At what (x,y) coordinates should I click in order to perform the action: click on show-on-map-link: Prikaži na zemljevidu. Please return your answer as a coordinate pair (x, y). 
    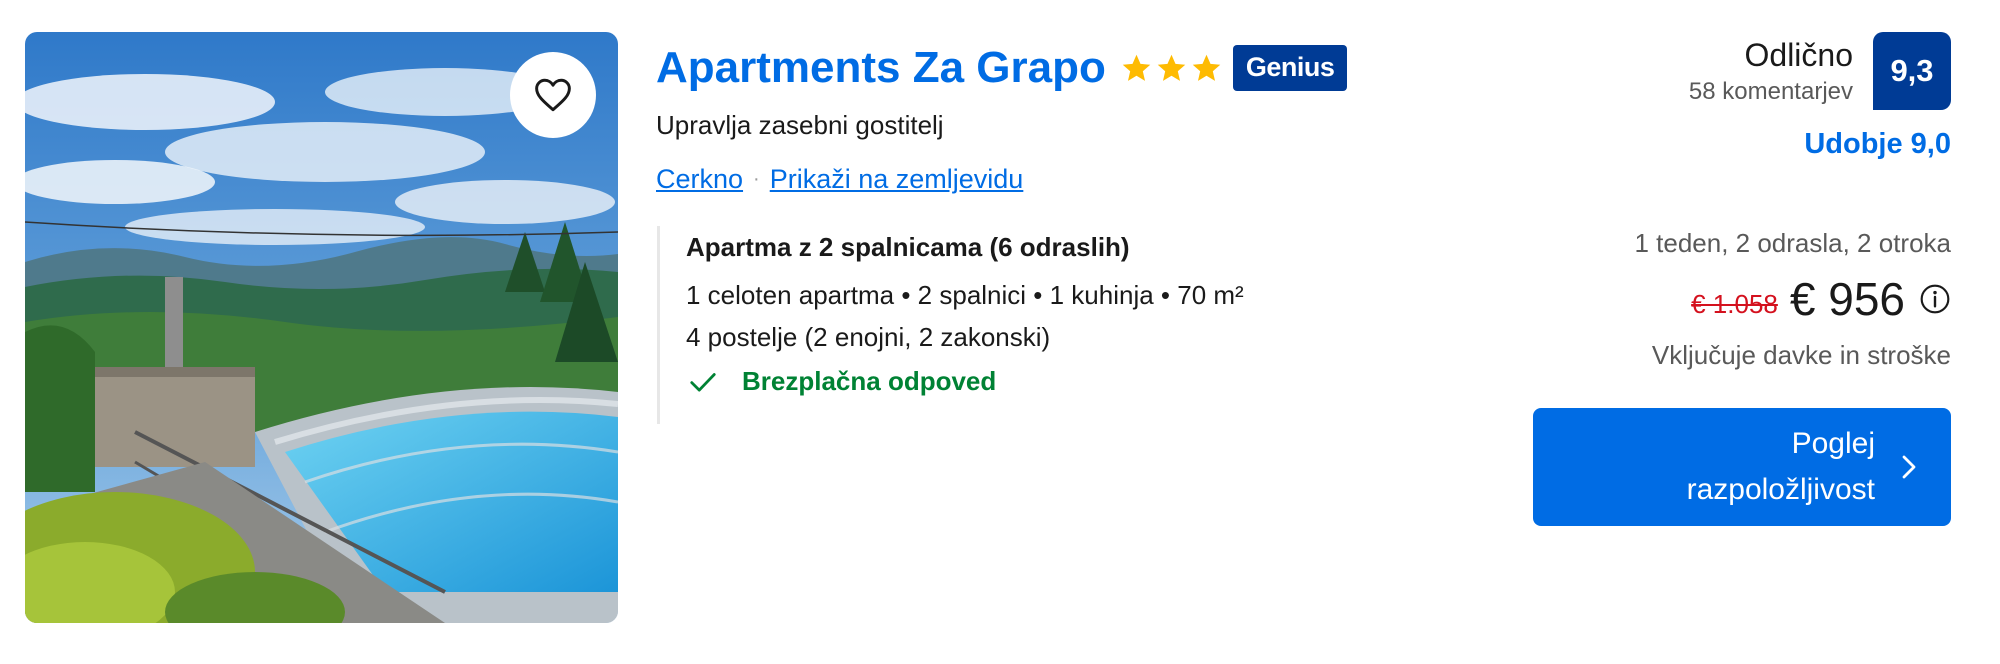
    Looking at the image, I should click on (897, 179).